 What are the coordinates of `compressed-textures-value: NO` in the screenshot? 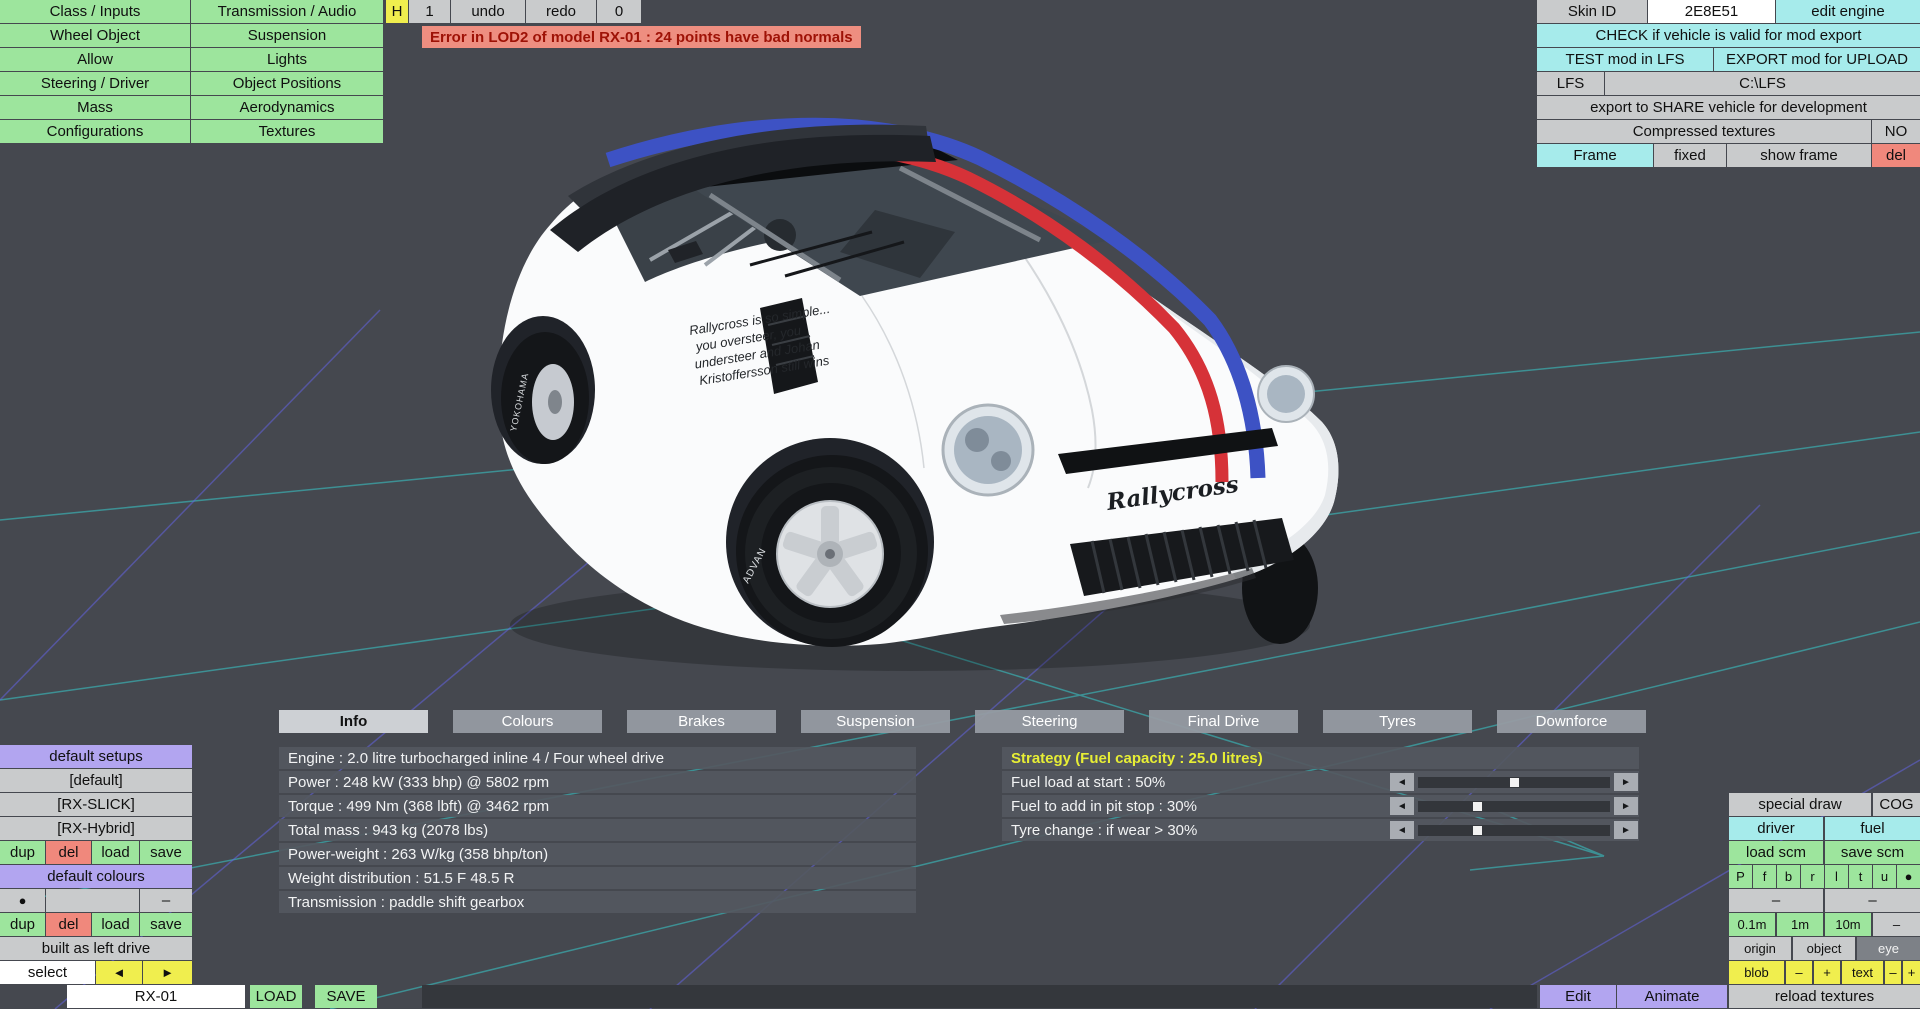 It's located at (1896, 131).